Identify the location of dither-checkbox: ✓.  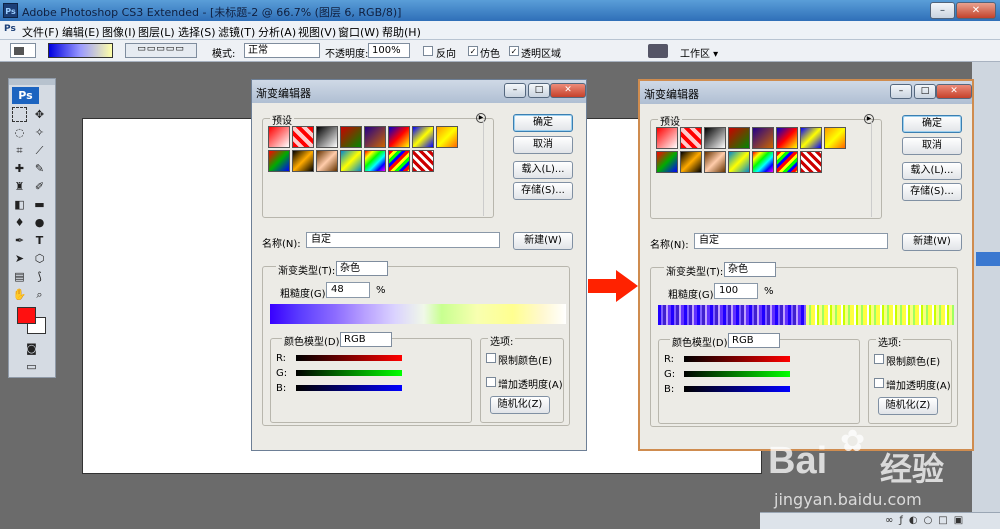
(473, 51).